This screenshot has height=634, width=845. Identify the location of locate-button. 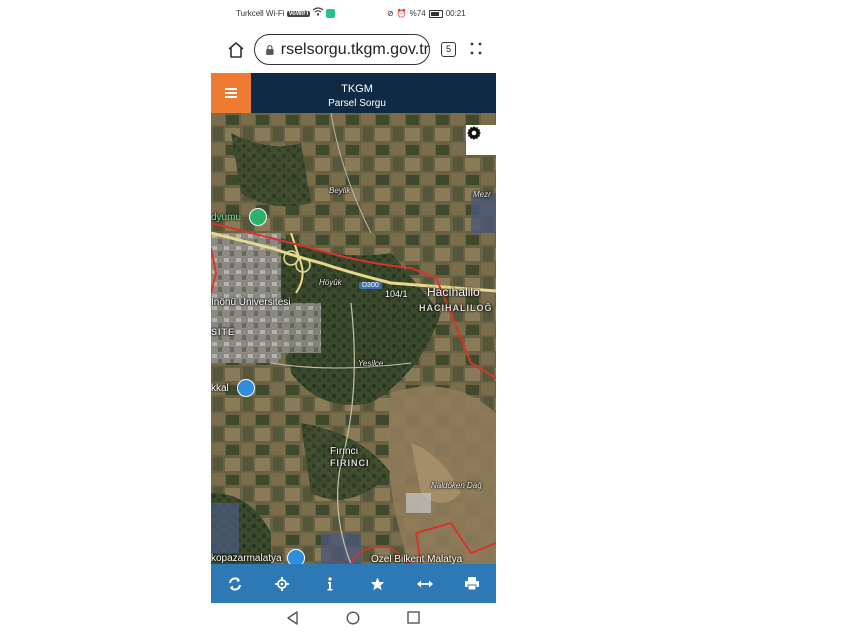
(282, 584).